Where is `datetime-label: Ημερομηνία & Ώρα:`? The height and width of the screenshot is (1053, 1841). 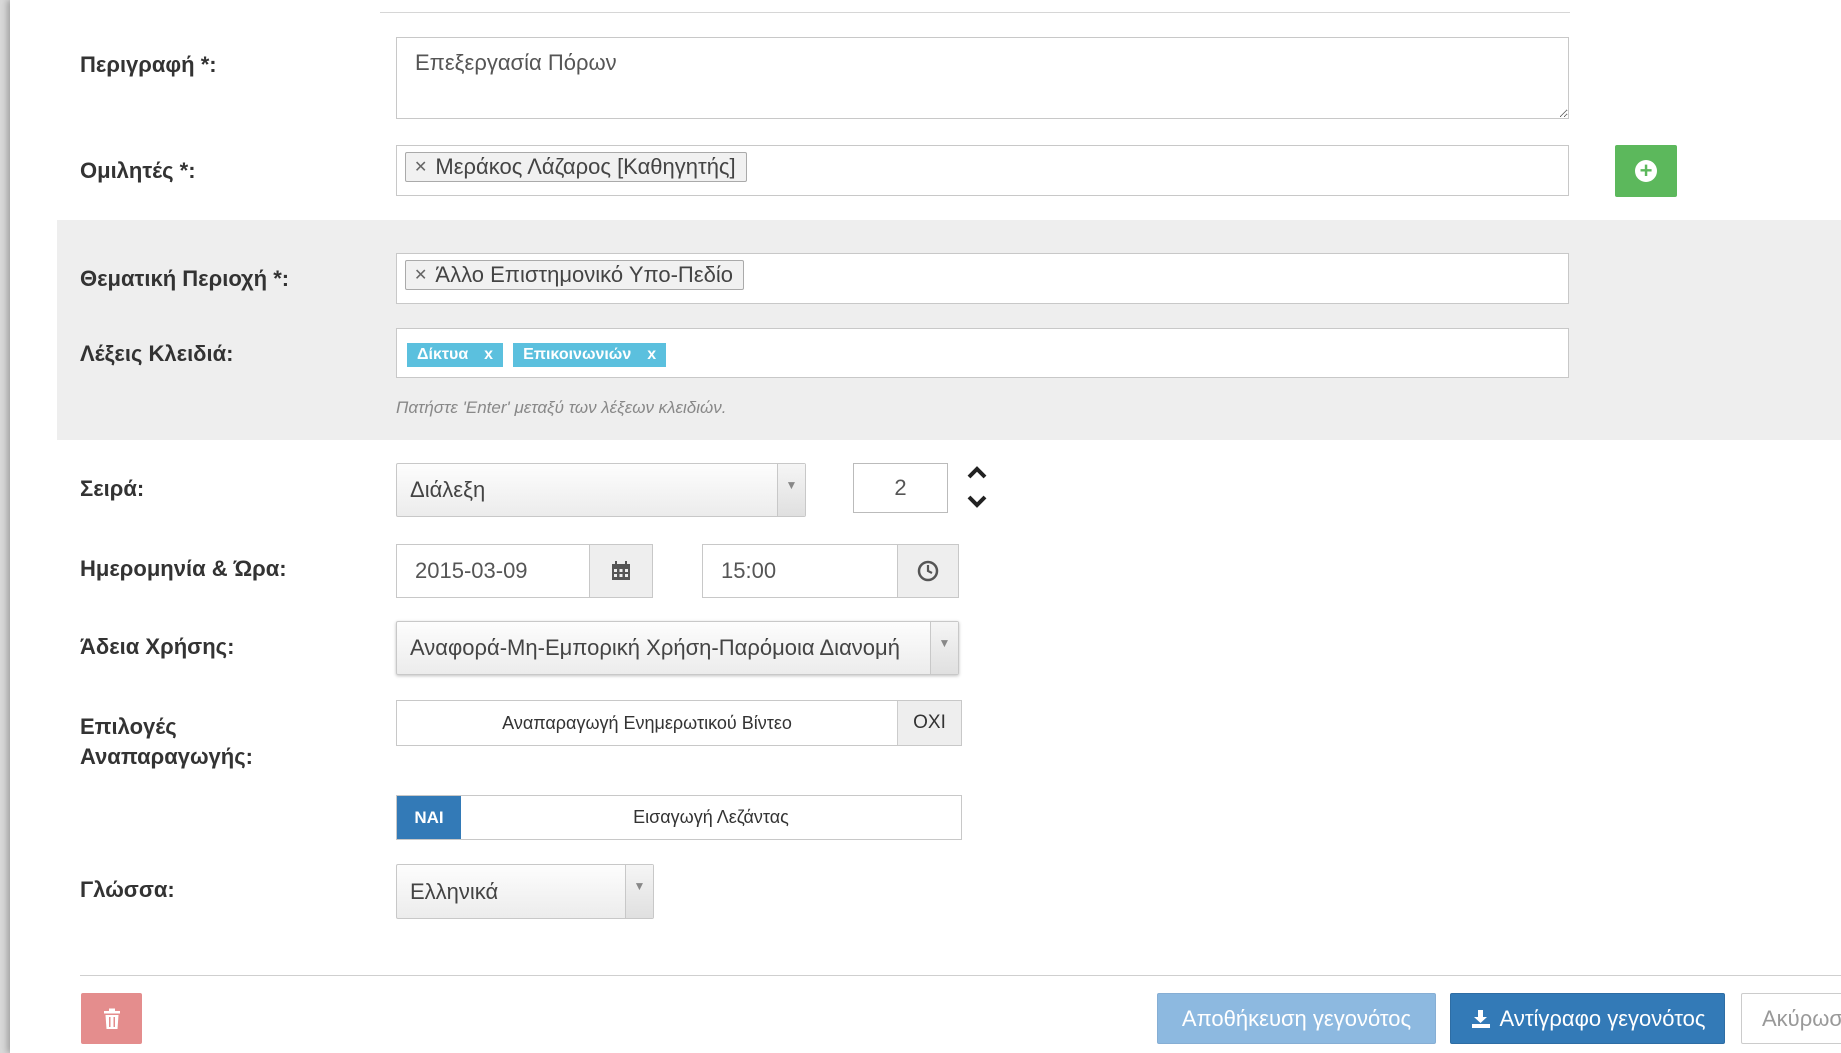 datetime-label: Ημερομηνία & Ώρα: is located at coordinates (183, 568).